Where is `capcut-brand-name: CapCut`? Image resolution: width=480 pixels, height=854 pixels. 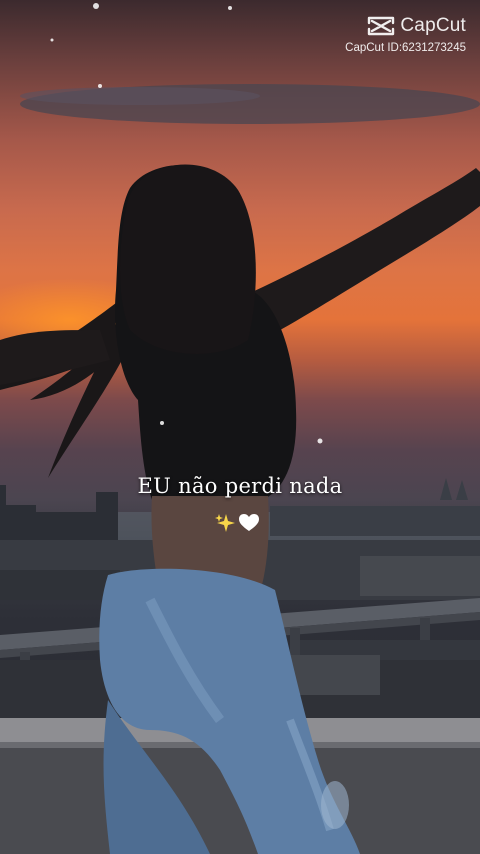 capcut-brand-name: CapCut is located at coordinates (433, 25).